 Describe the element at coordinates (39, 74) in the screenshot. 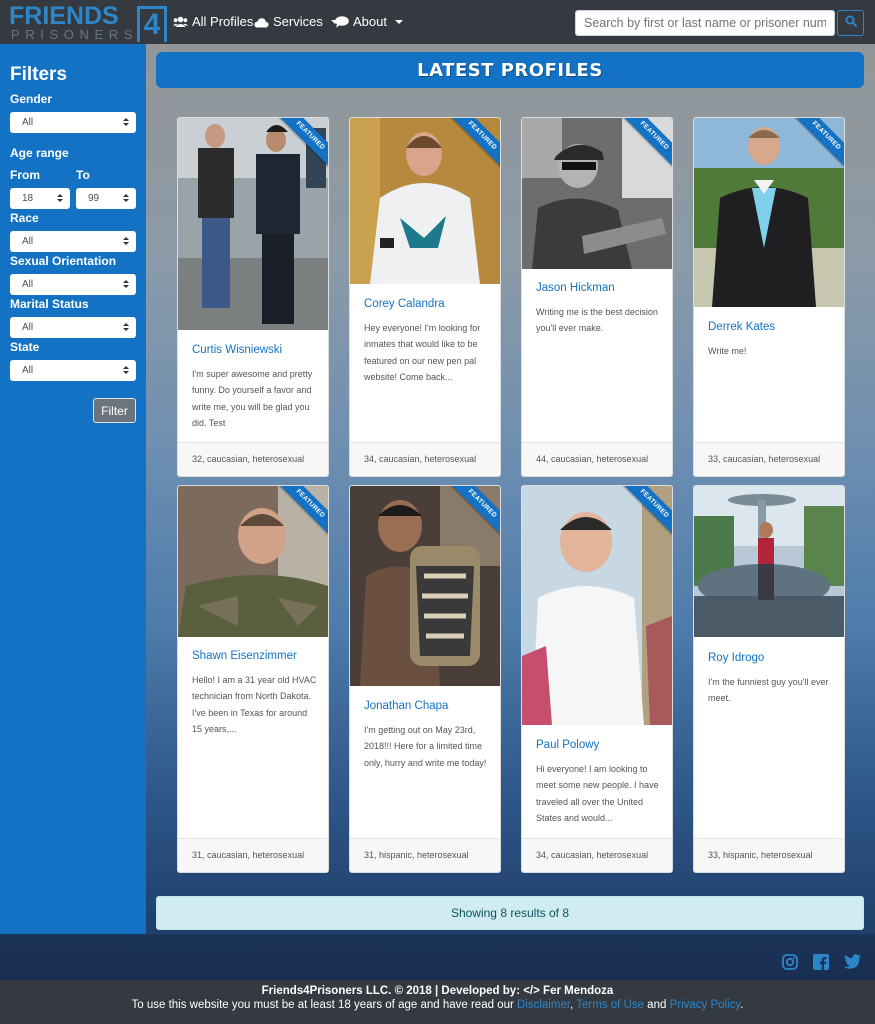

I see `filters-title: Filters` at that location.